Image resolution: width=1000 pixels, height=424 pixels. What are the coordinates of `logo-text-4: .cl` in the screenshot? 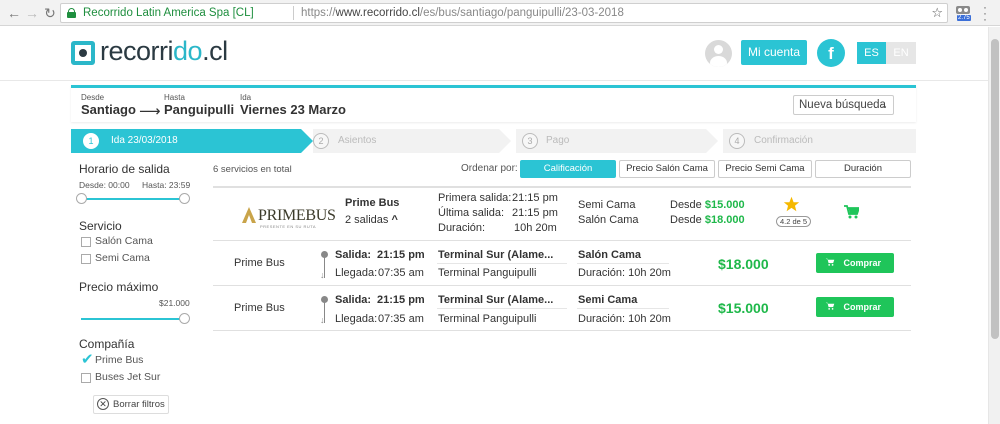 It's located at (215, 51).